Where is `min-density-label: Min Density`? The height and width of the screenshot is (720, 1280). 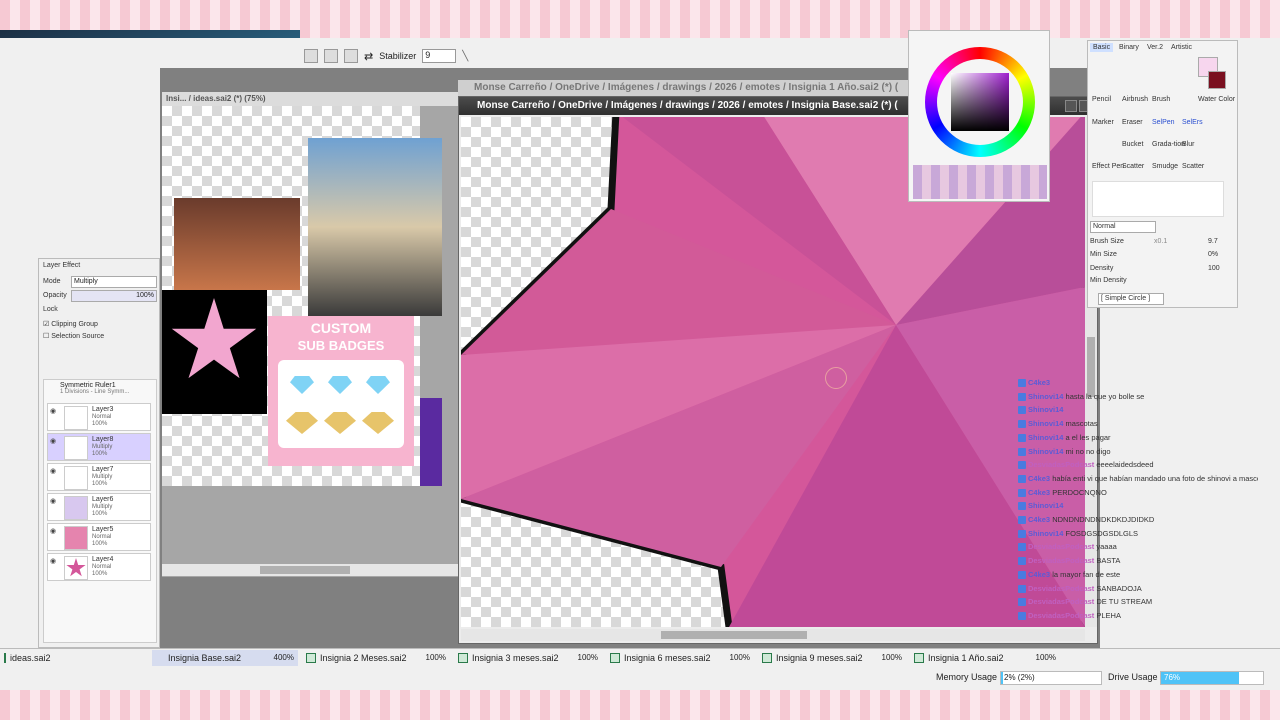 min-density-label: Min Density is located at coordinates (1108, 280).